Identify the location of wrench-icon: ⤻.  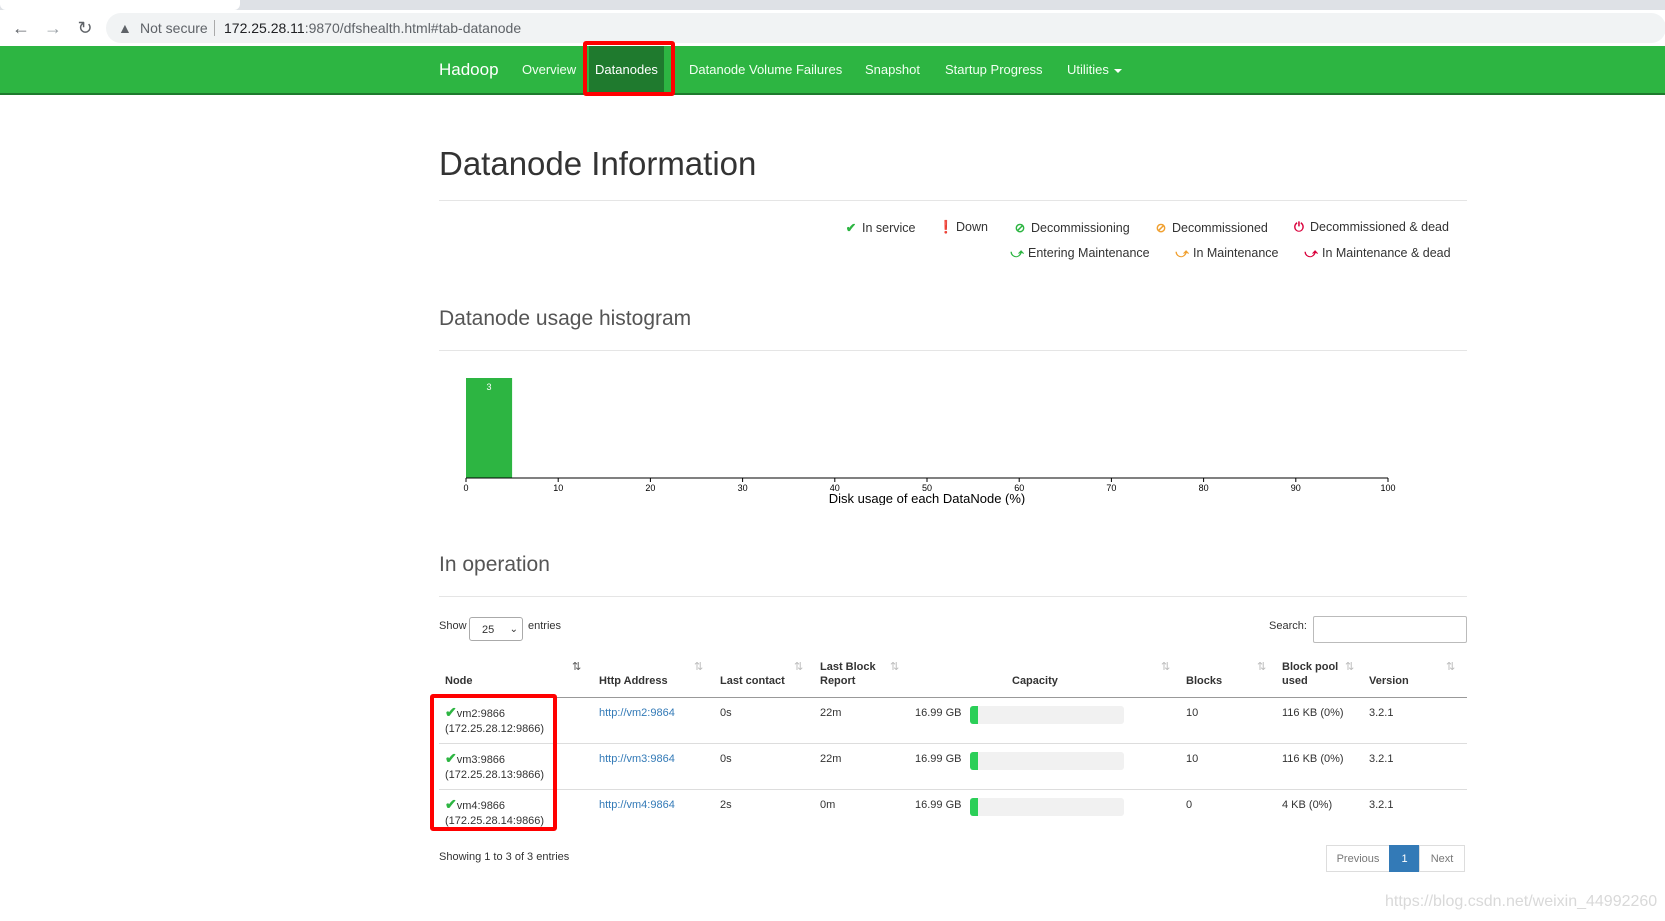
(1017, 253).